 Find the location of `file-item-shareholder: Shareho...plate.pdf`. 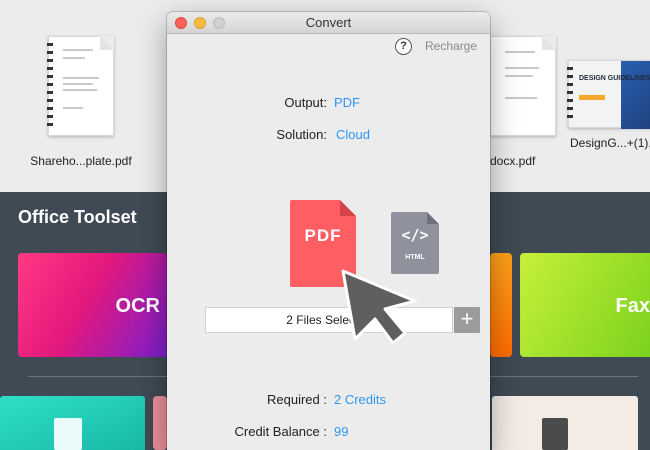

file-item-shareholder: Shareho...plate.pdf is located at coordinates (81, 102).